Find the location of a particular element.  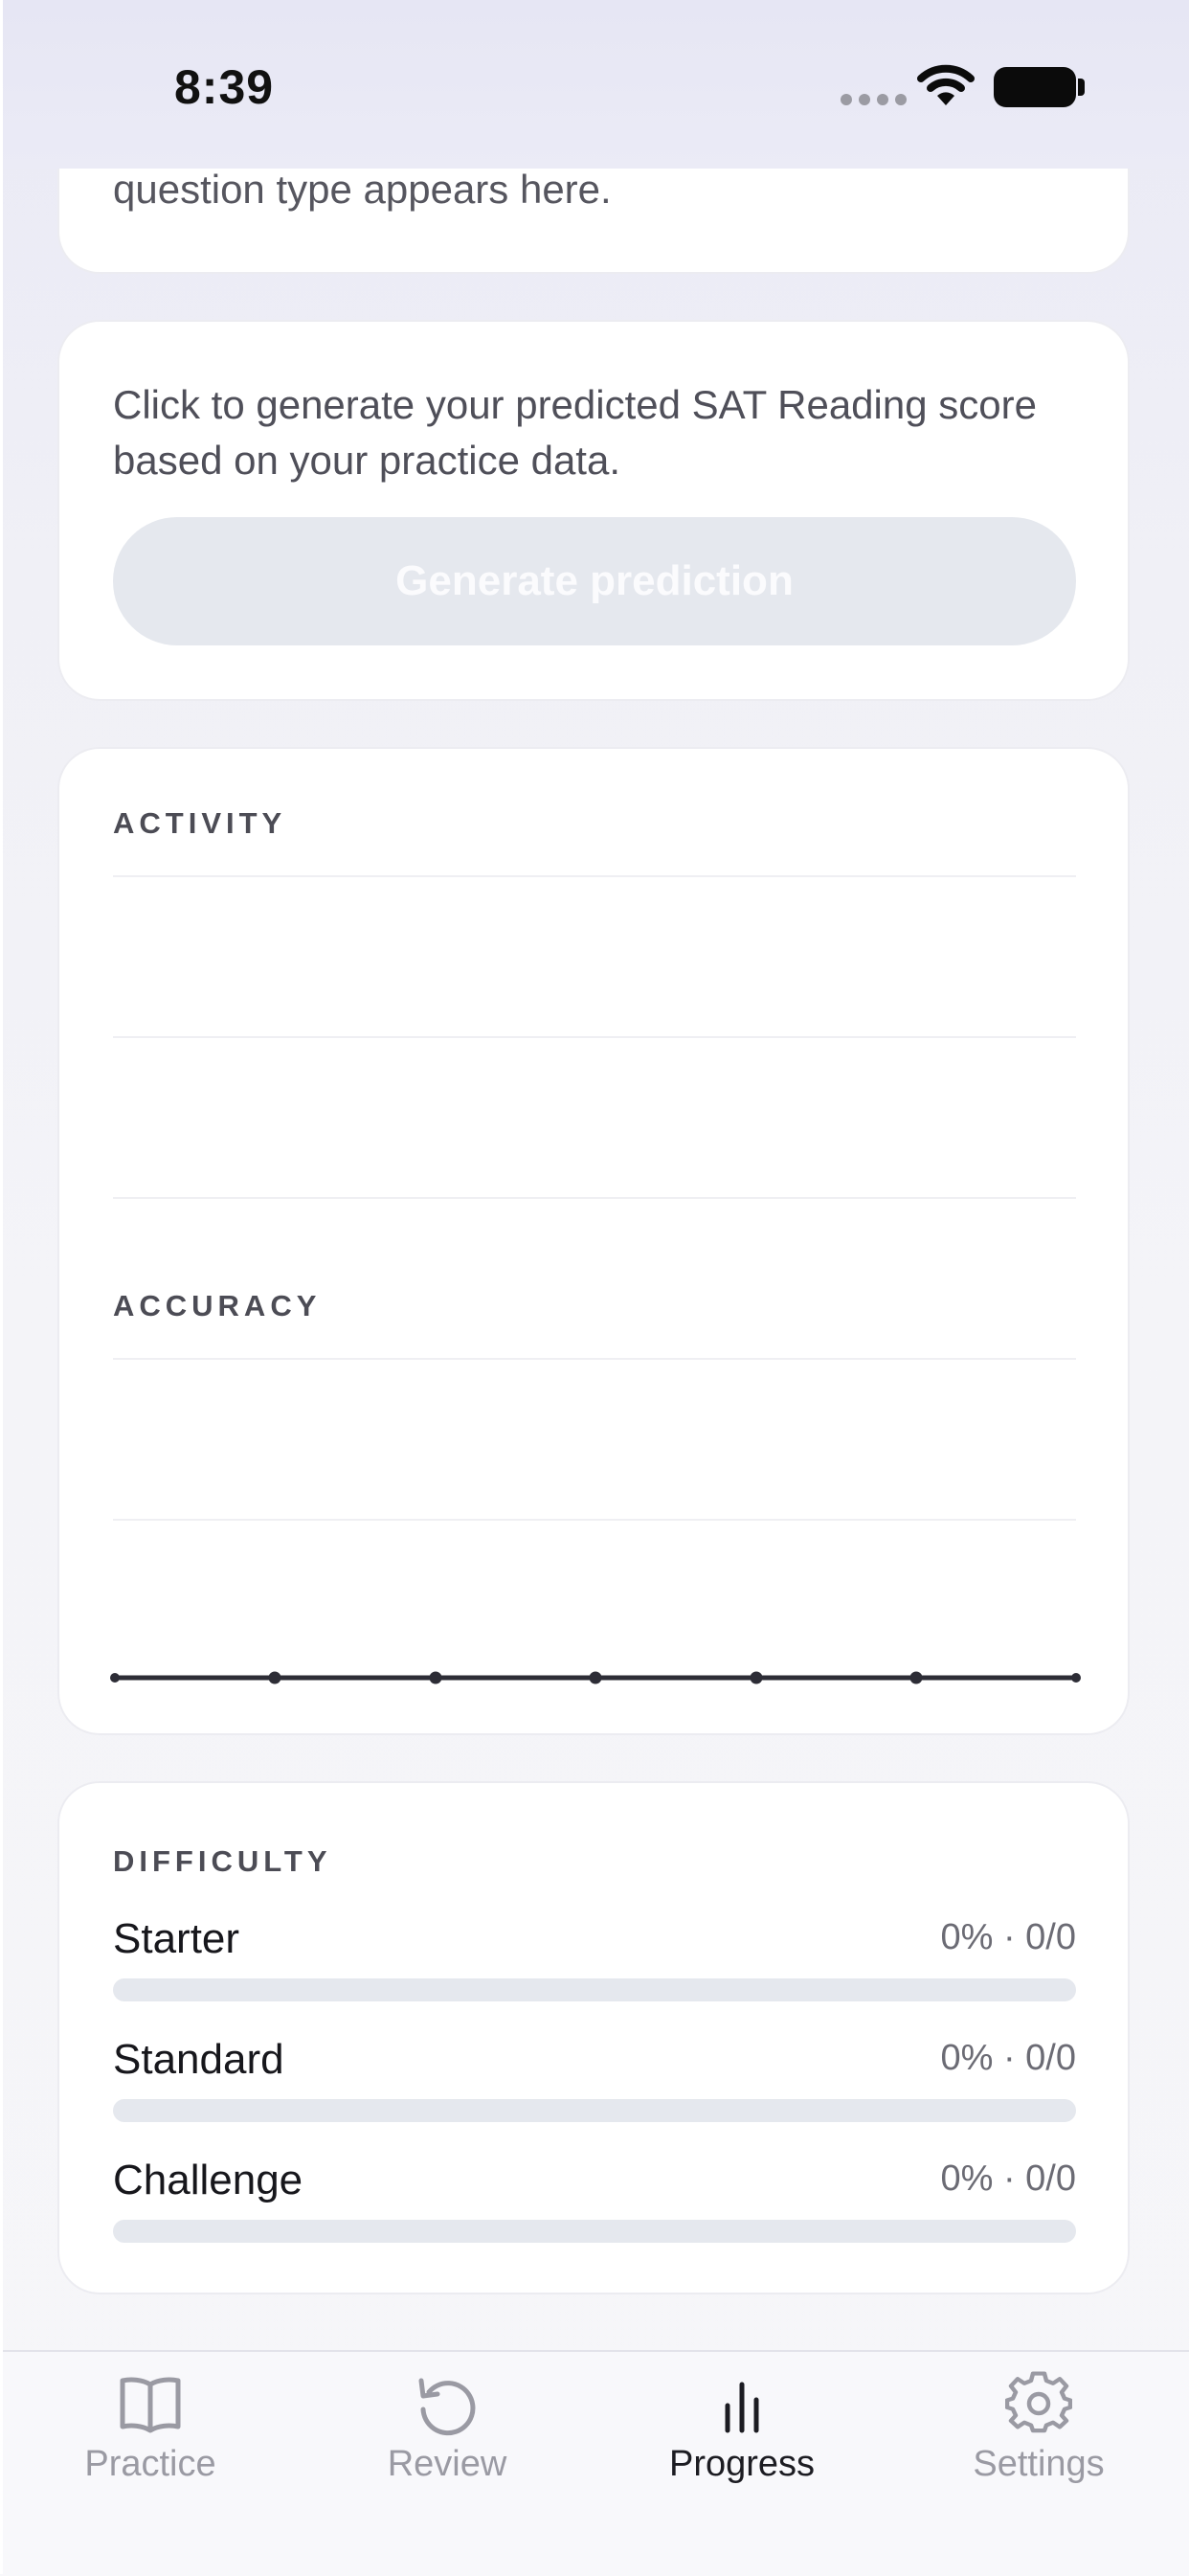

battery-icon is located at coordinates (1035, 87).